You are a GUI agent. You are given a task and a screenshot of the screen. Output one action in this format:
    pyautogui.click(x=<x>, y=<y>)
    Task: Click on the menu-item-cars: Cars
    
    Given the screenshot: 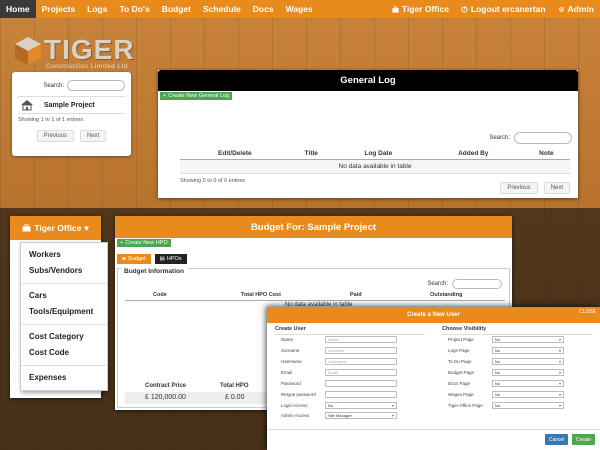 What is the action you would take?
    pyautogui.click(x=64, y=296)
    